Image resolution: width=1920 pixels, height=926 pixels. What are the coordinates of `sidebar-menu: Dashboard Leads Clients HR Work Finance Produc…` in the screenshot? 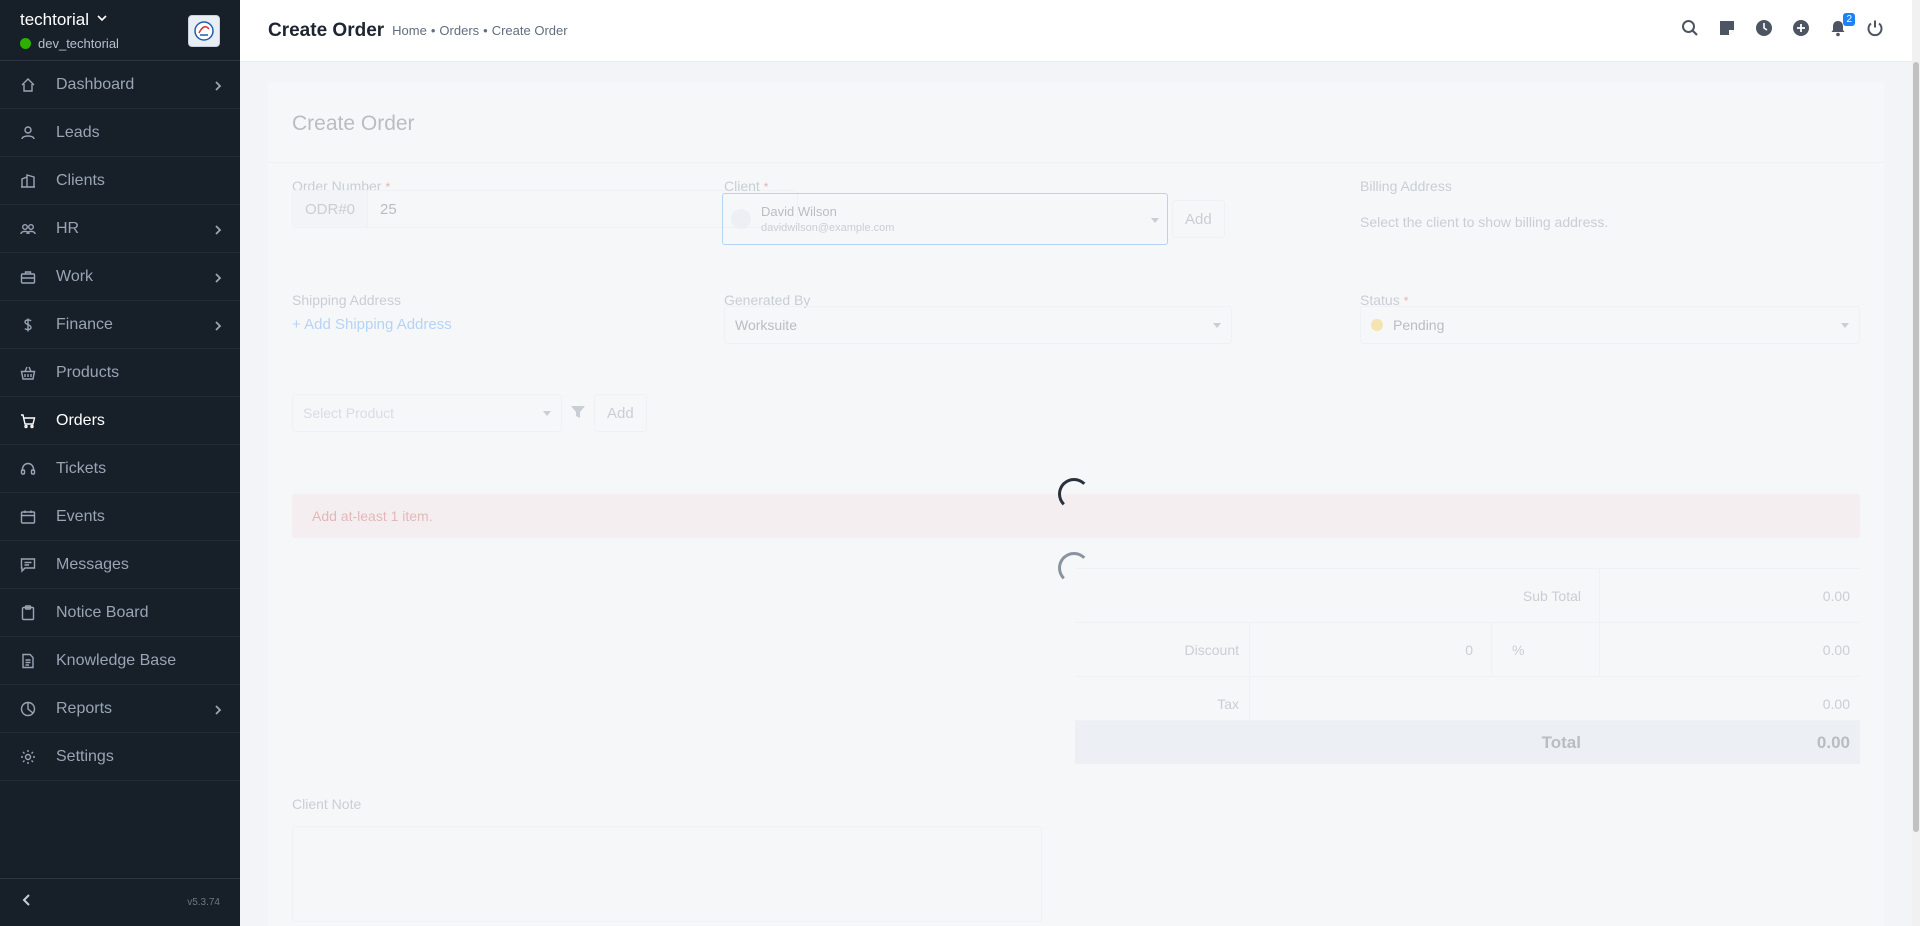 It's located at (120, 421).